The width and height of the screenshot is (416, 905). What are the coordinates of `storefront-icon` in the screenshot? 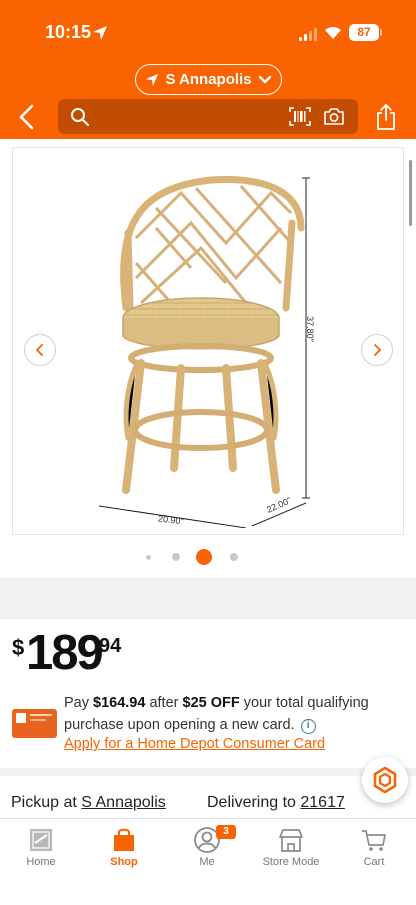 It's located at (291, 840).